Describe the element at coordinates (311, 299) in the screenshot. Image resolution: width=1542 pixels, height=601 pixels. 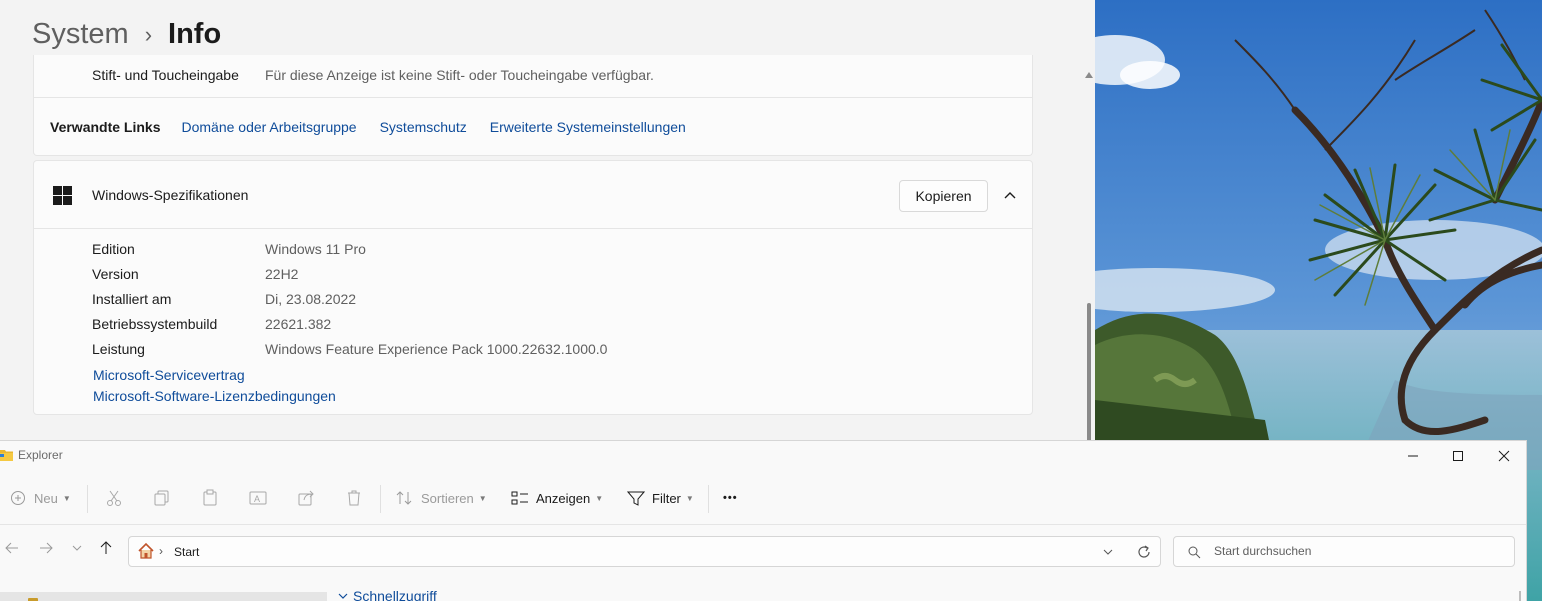
I see `spec-value: Di, 23.08.2022` at that location.